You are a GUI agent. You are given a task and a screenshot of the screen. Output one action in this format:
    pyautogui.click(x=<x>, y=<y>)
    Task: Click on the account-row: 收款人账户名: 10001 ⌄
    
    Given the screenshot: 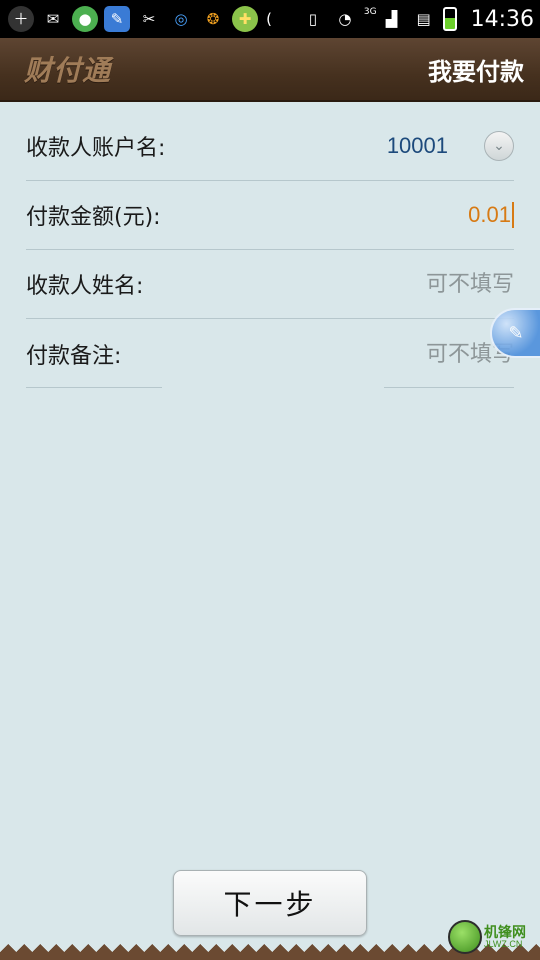 What is the action you would take?
    pyautogui.click(x=270, y=146)
    